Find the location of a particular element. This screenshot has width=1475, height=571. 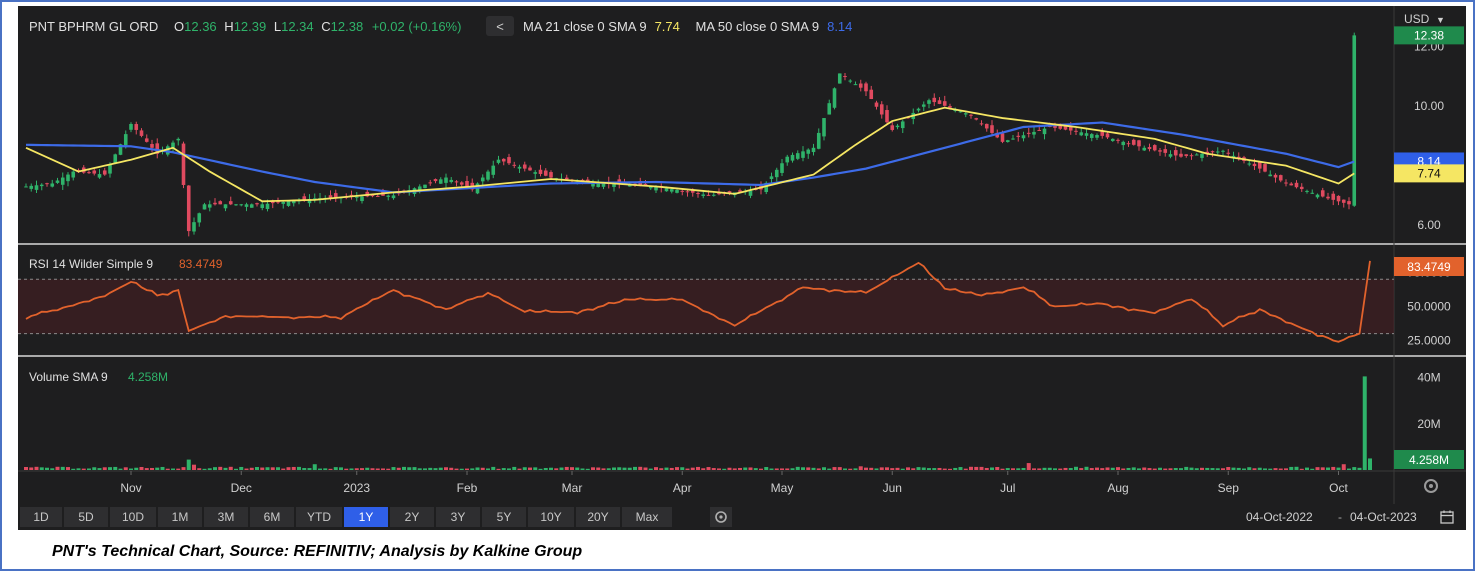

gear-icon is located at coordinates (1431, 486).